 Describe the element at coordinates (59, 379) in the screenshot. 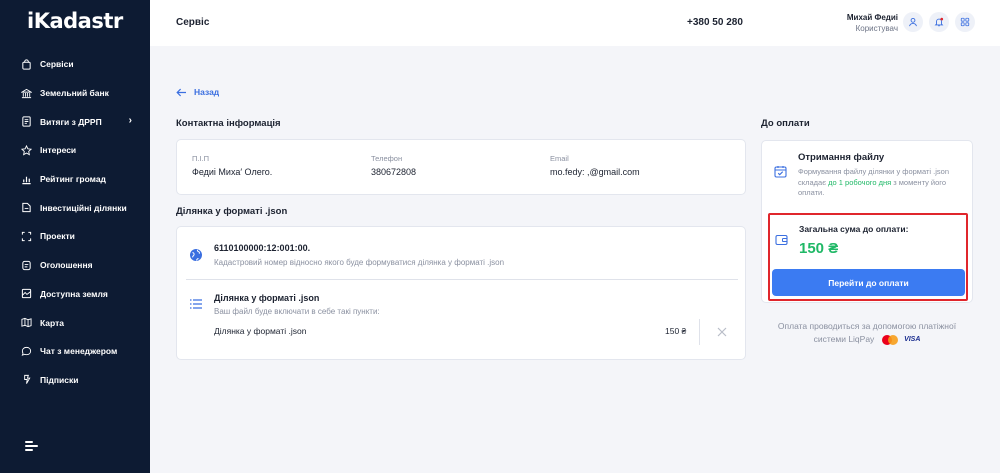

I see `sidebar-item-label: Підписки` at that location.